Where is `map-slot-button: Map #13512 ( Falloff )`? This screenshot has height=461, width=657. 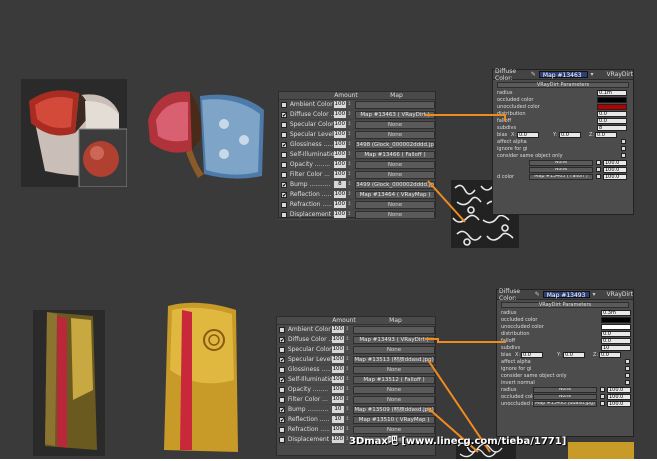 map-slot-button: Map #13512 ( Falloff ) is located at coordinates (394, 379).